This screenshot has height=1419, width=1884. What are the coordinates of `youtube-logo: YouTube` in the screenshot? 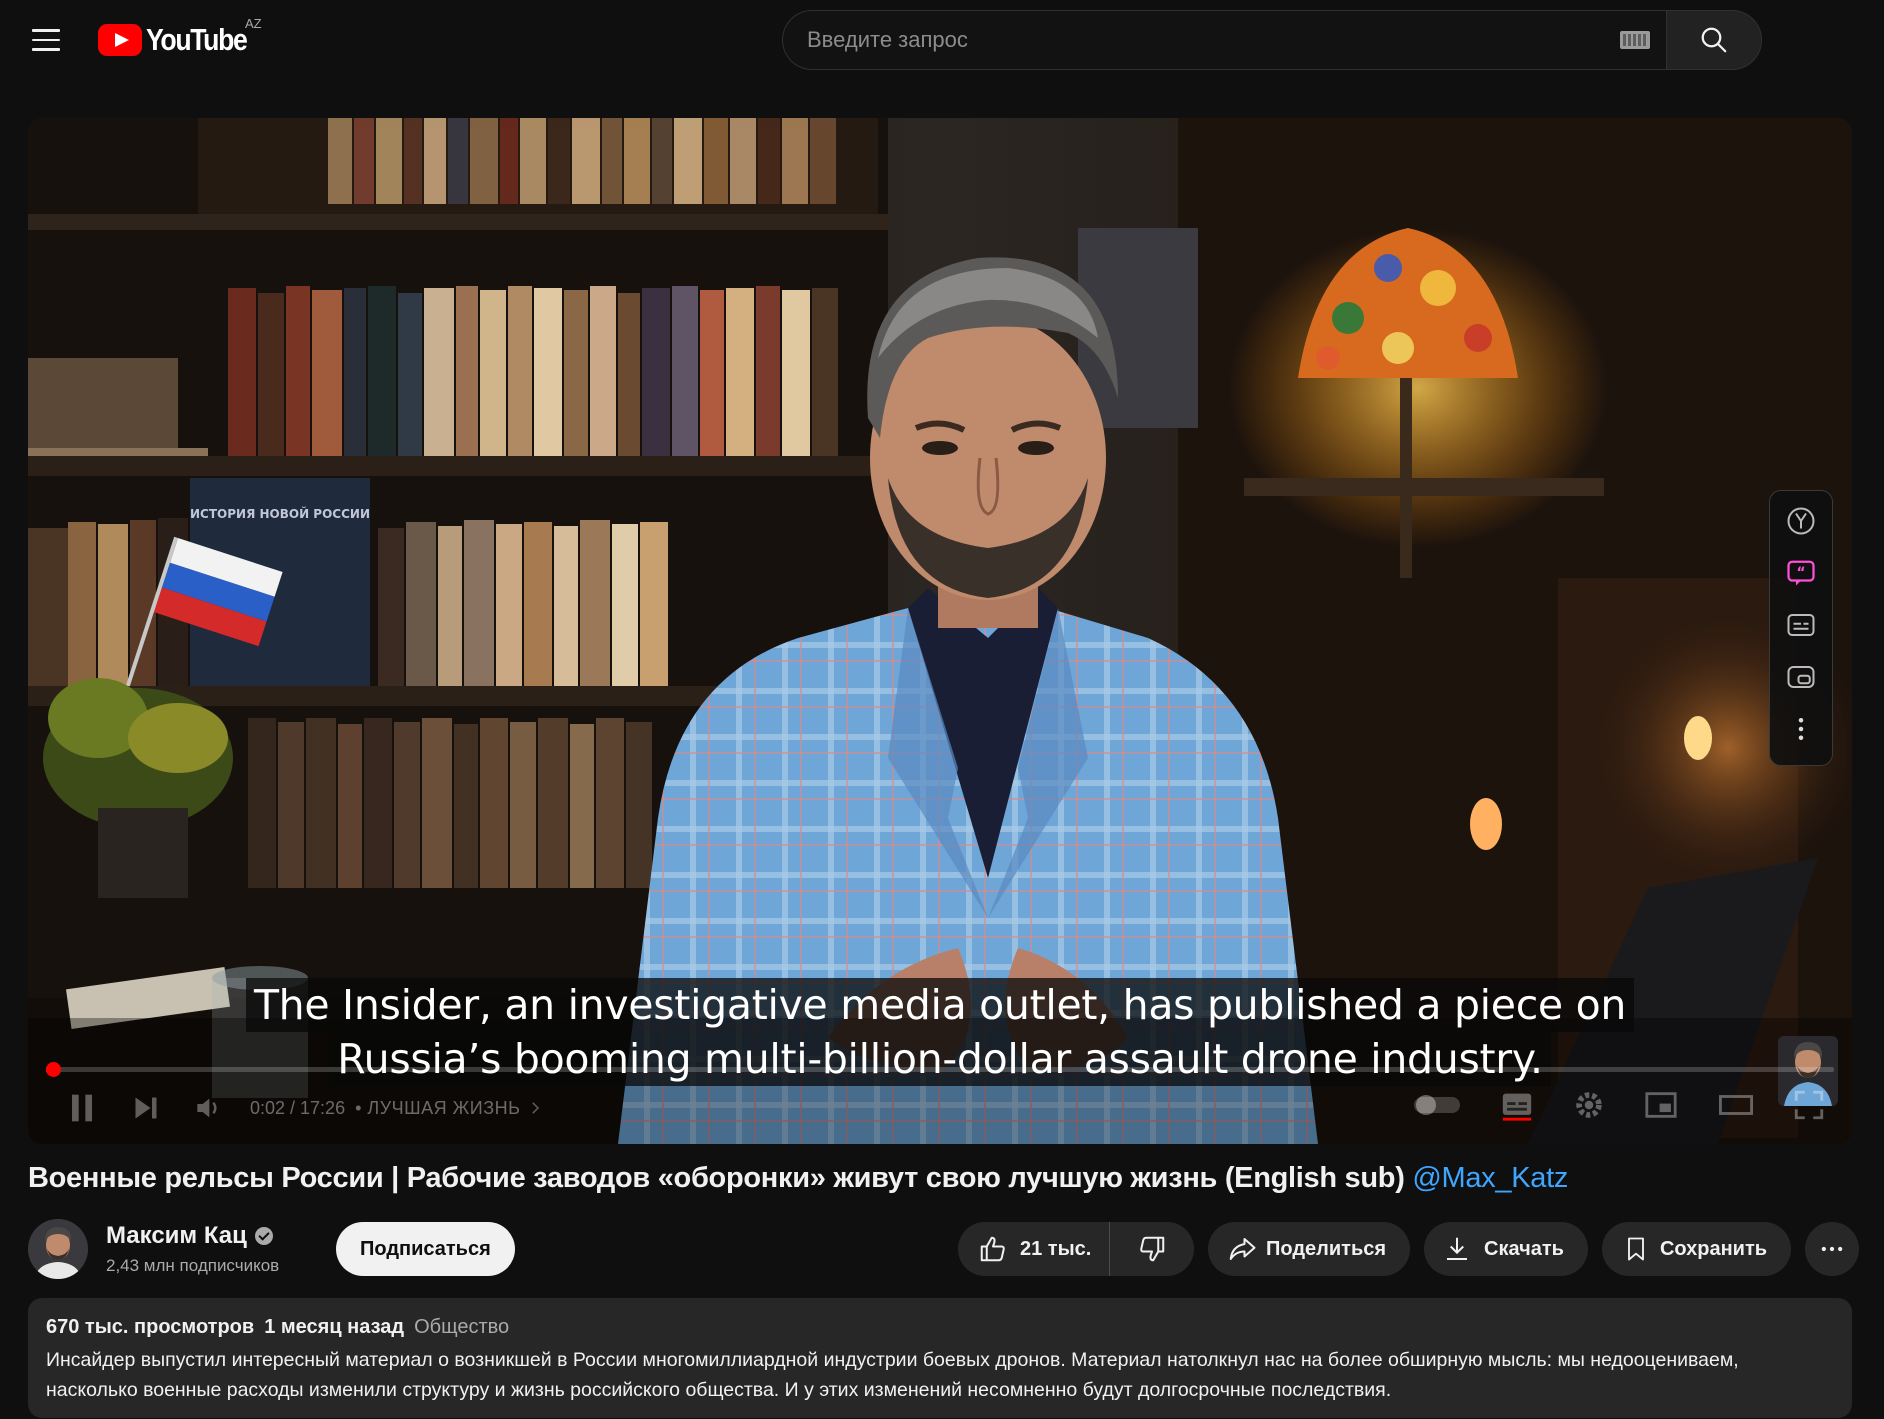 It's located at (180, 40).